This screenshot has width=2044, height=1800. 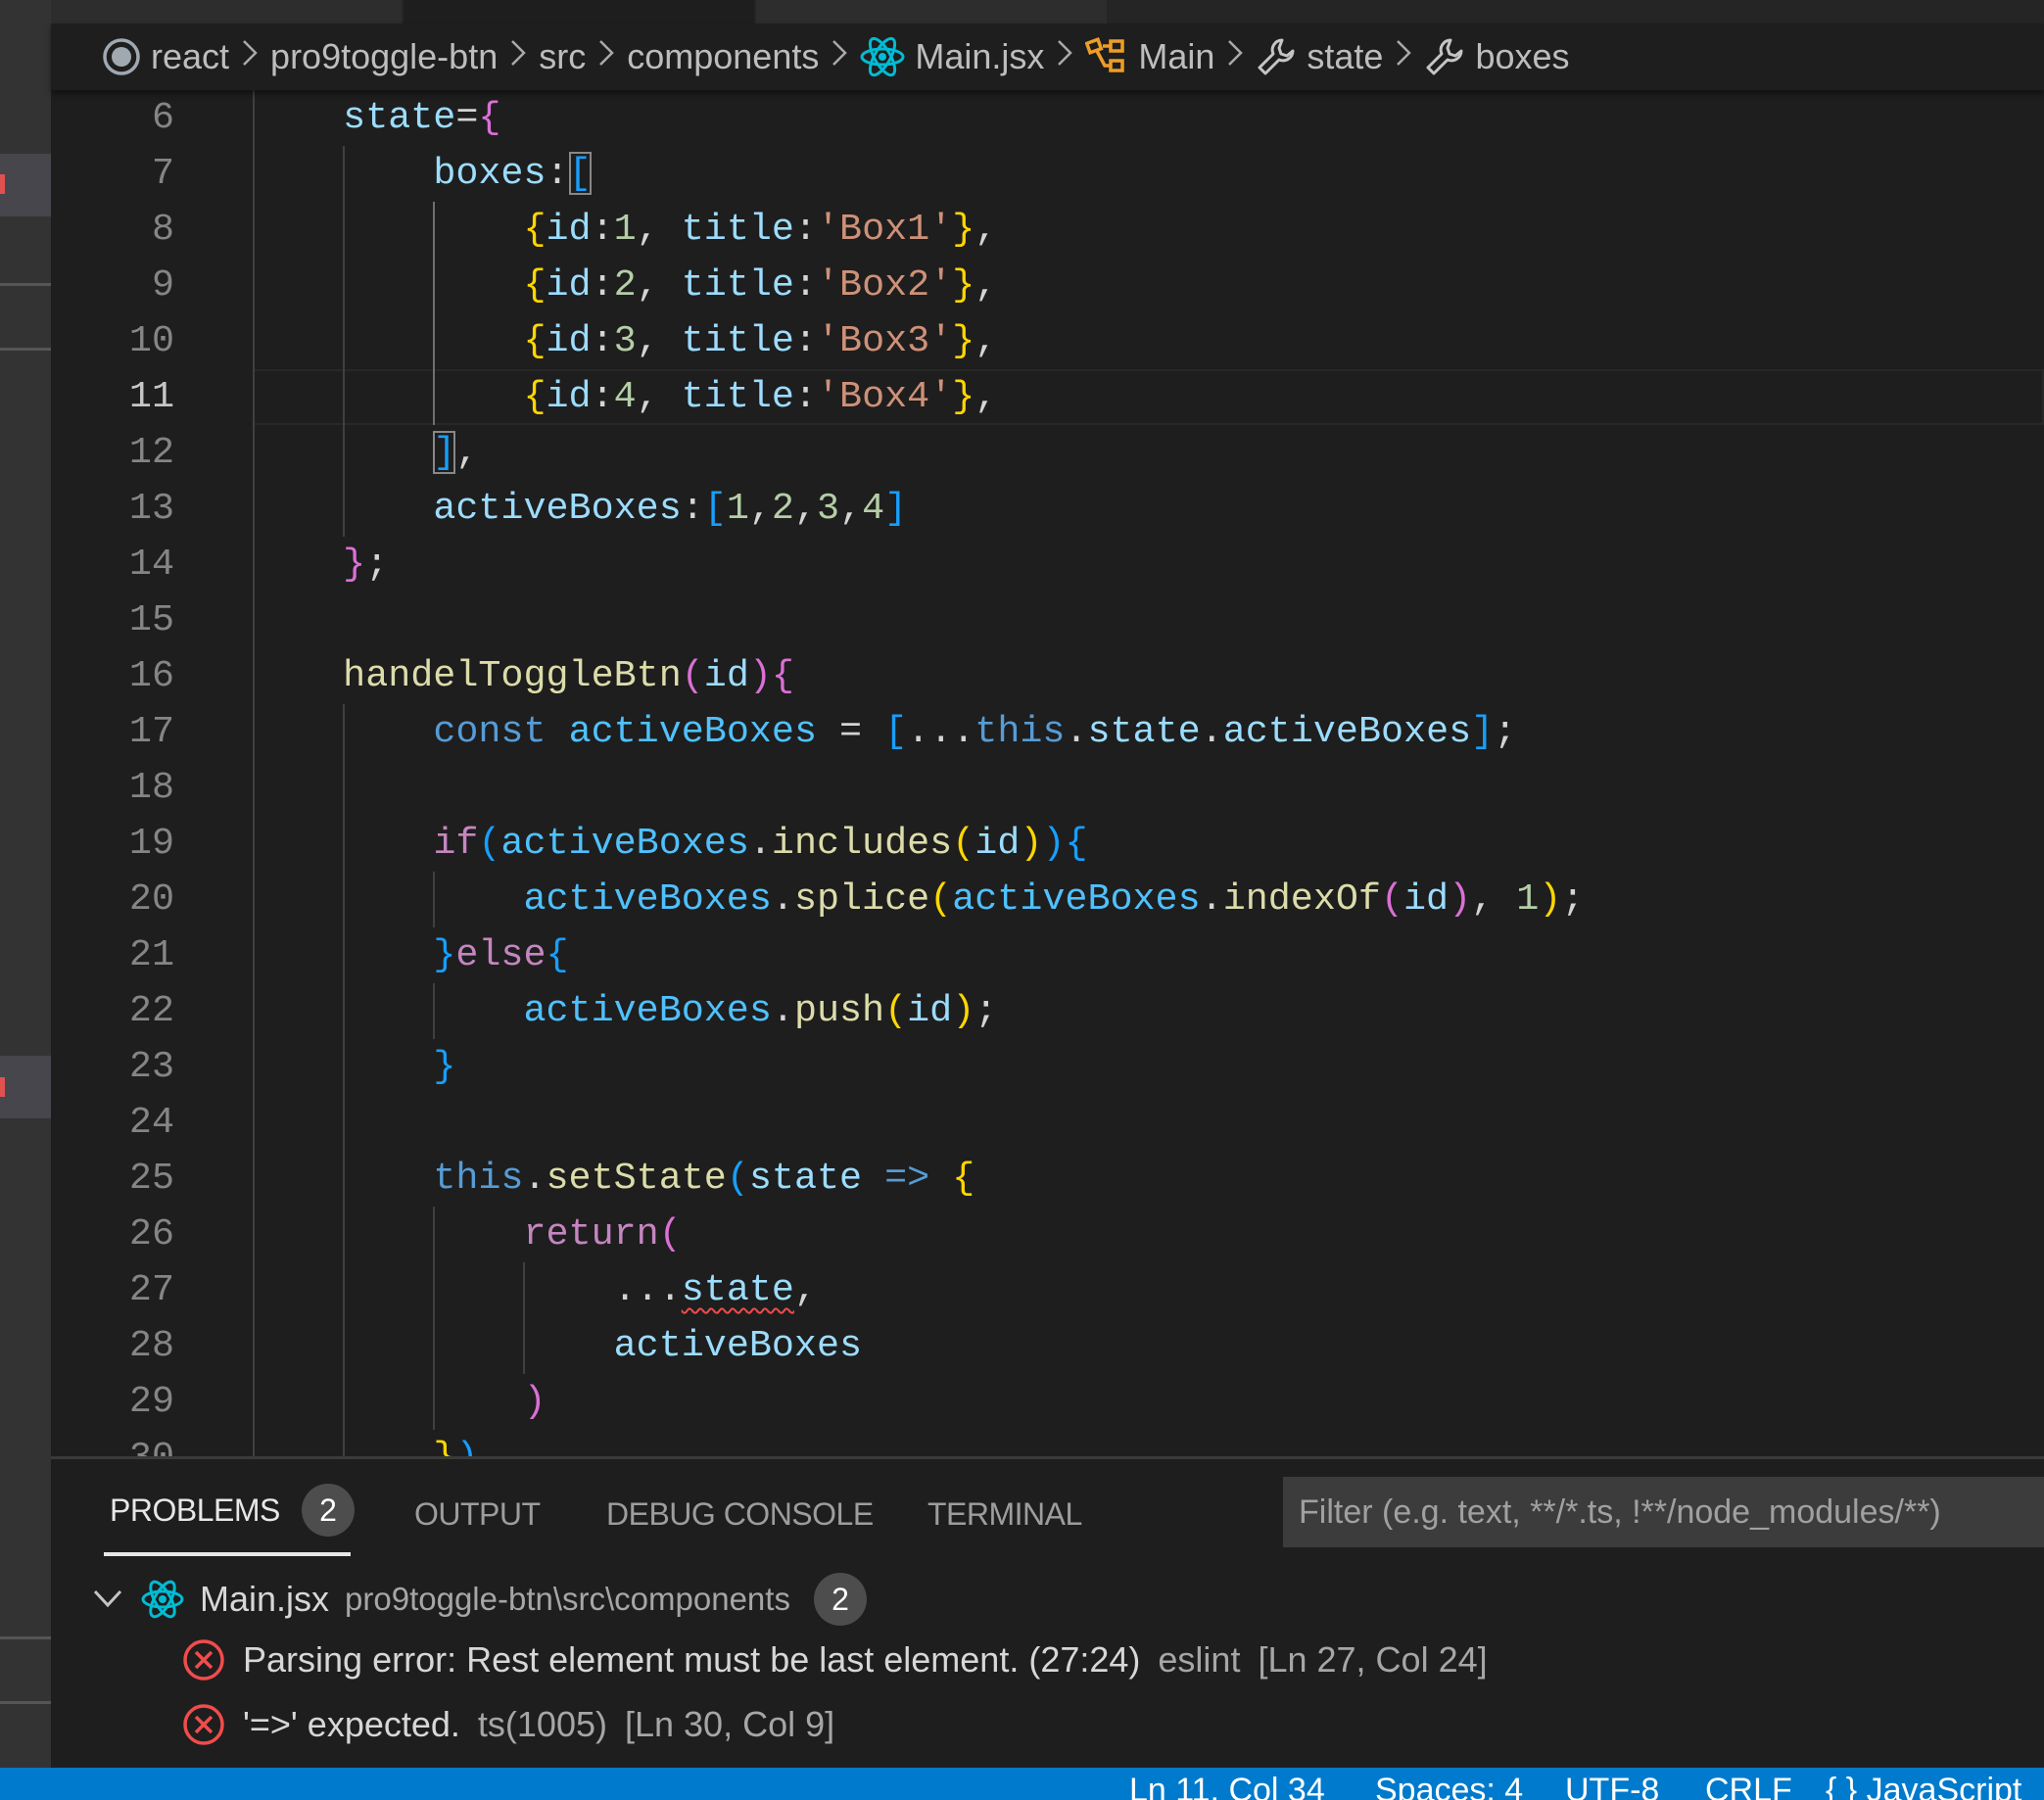 What do you see at coordinates (1048, 1179) in the screenshot?
I see `code-line: 25 this.setState(state => {` at bounding box center [1048, 1179].